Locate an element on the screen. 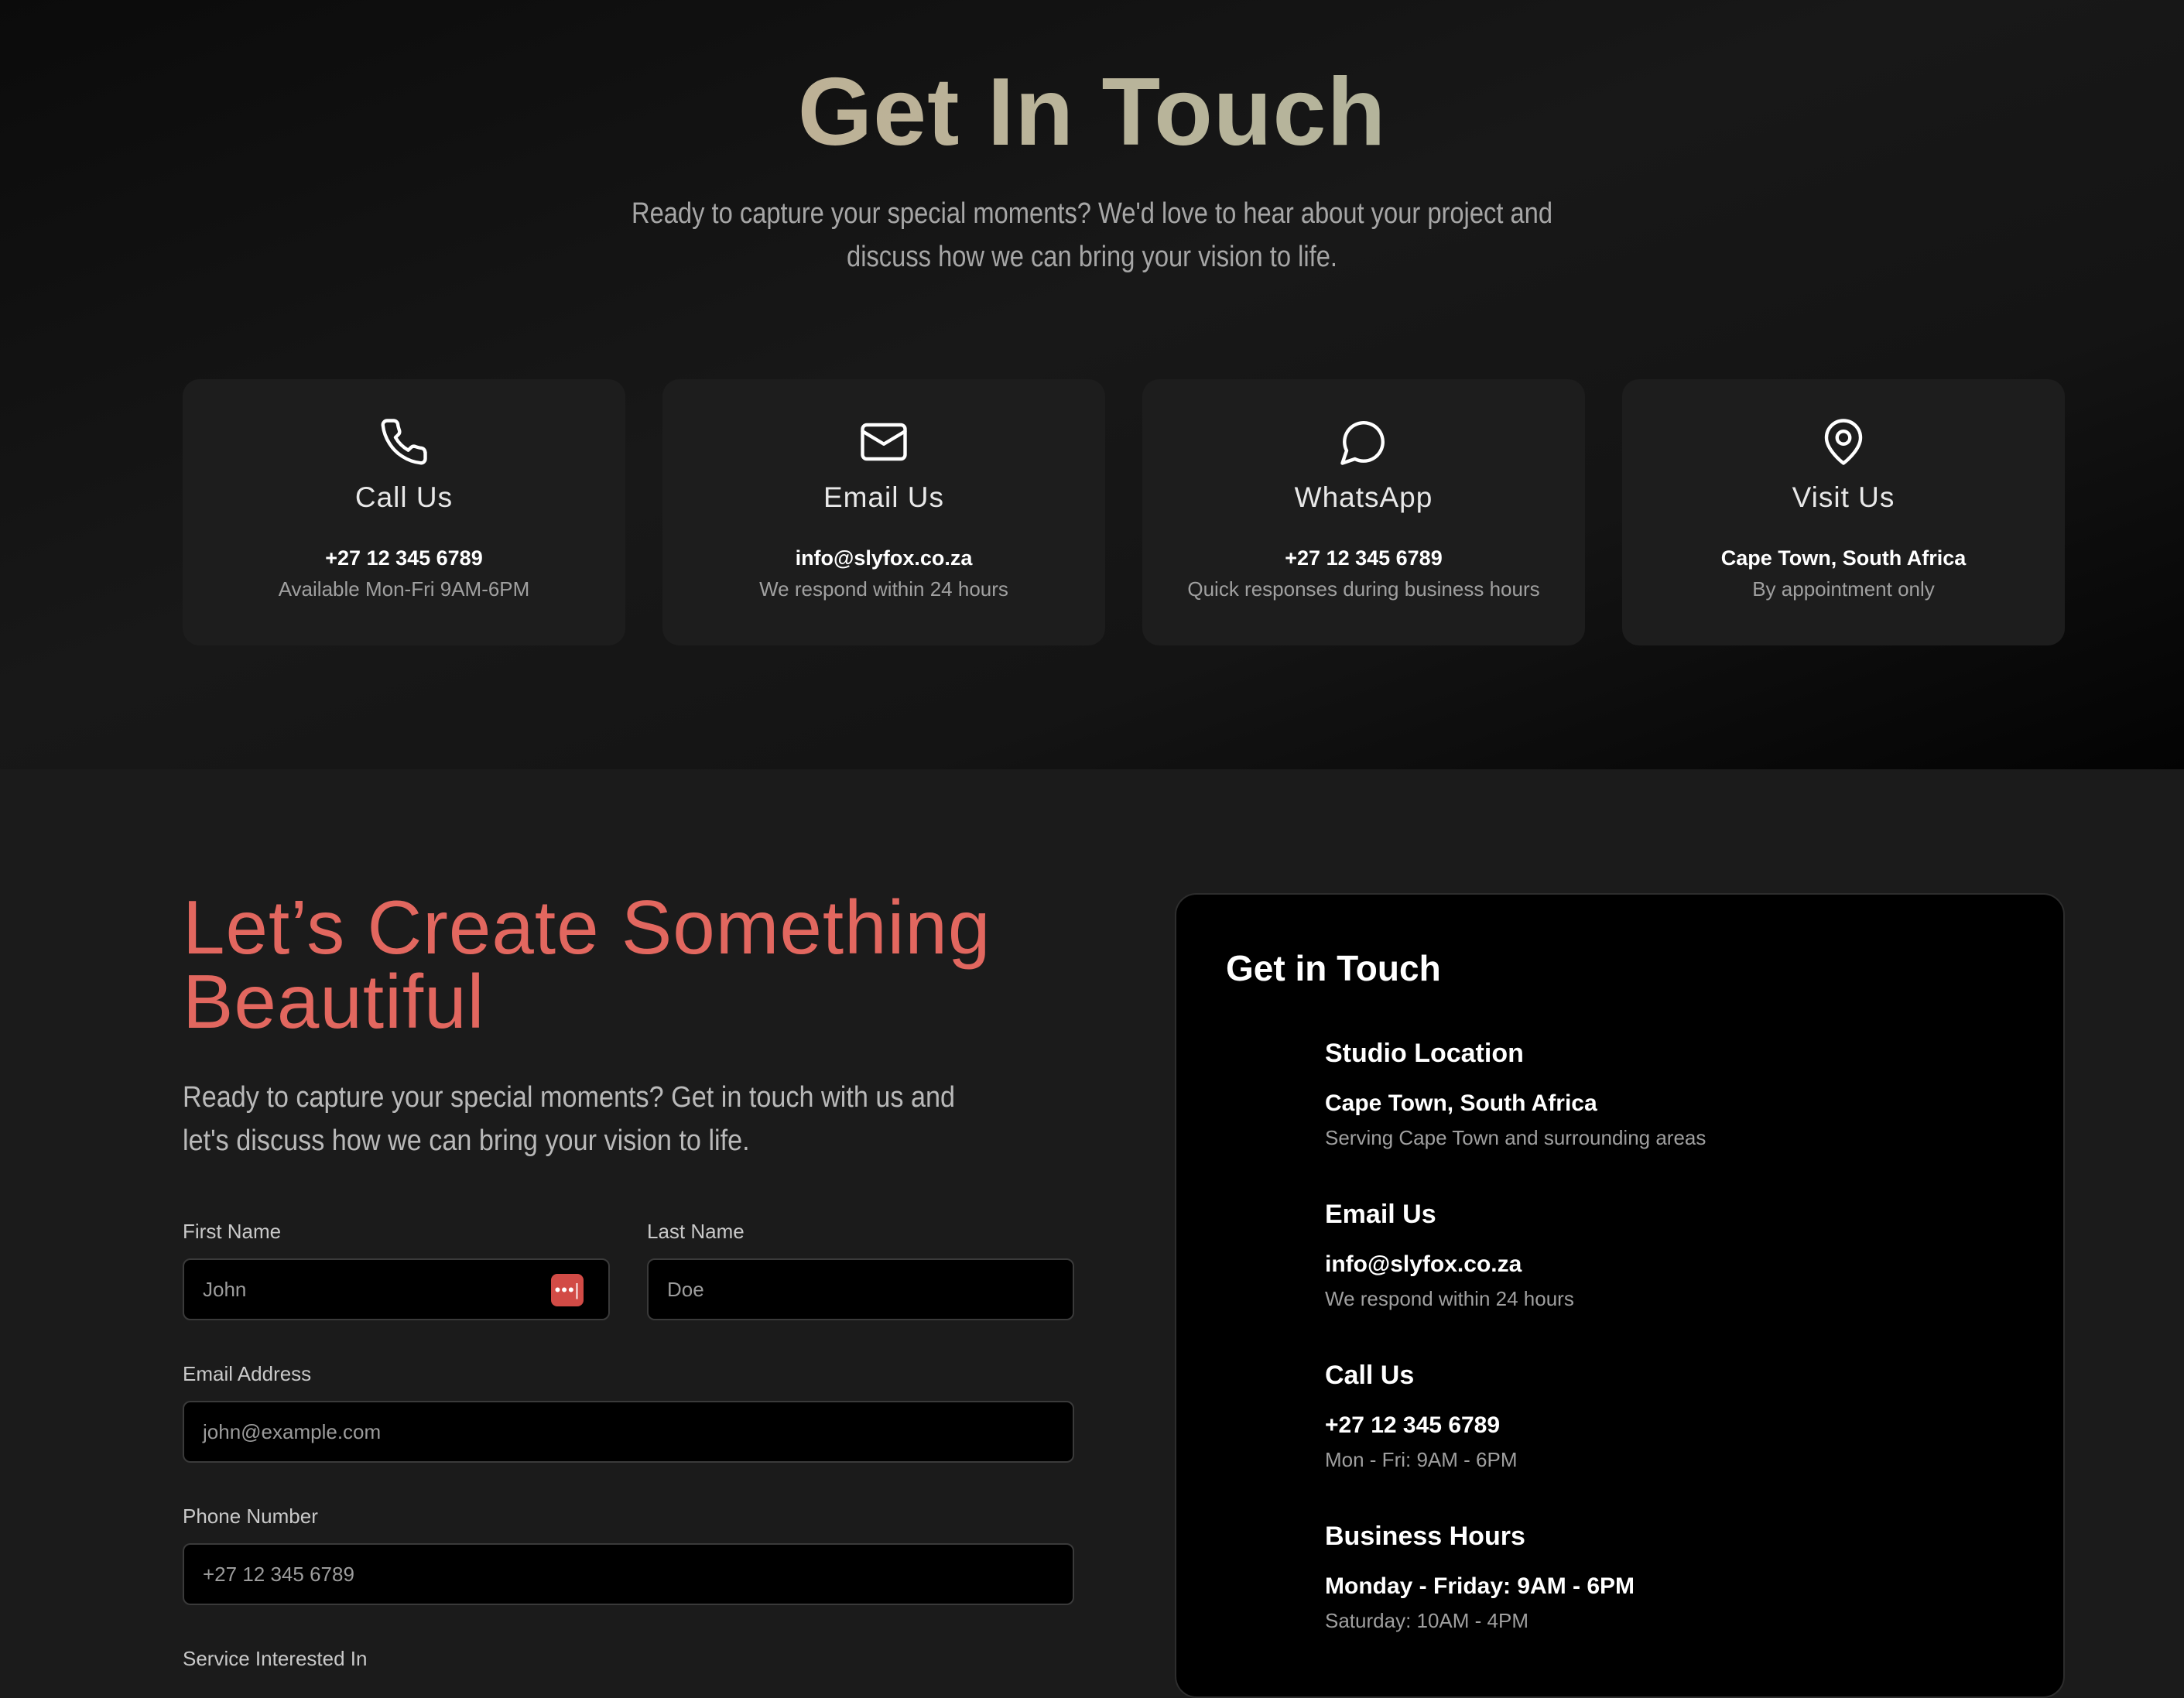  phone-label: Phone Number is located at coordinates (251, 1517).